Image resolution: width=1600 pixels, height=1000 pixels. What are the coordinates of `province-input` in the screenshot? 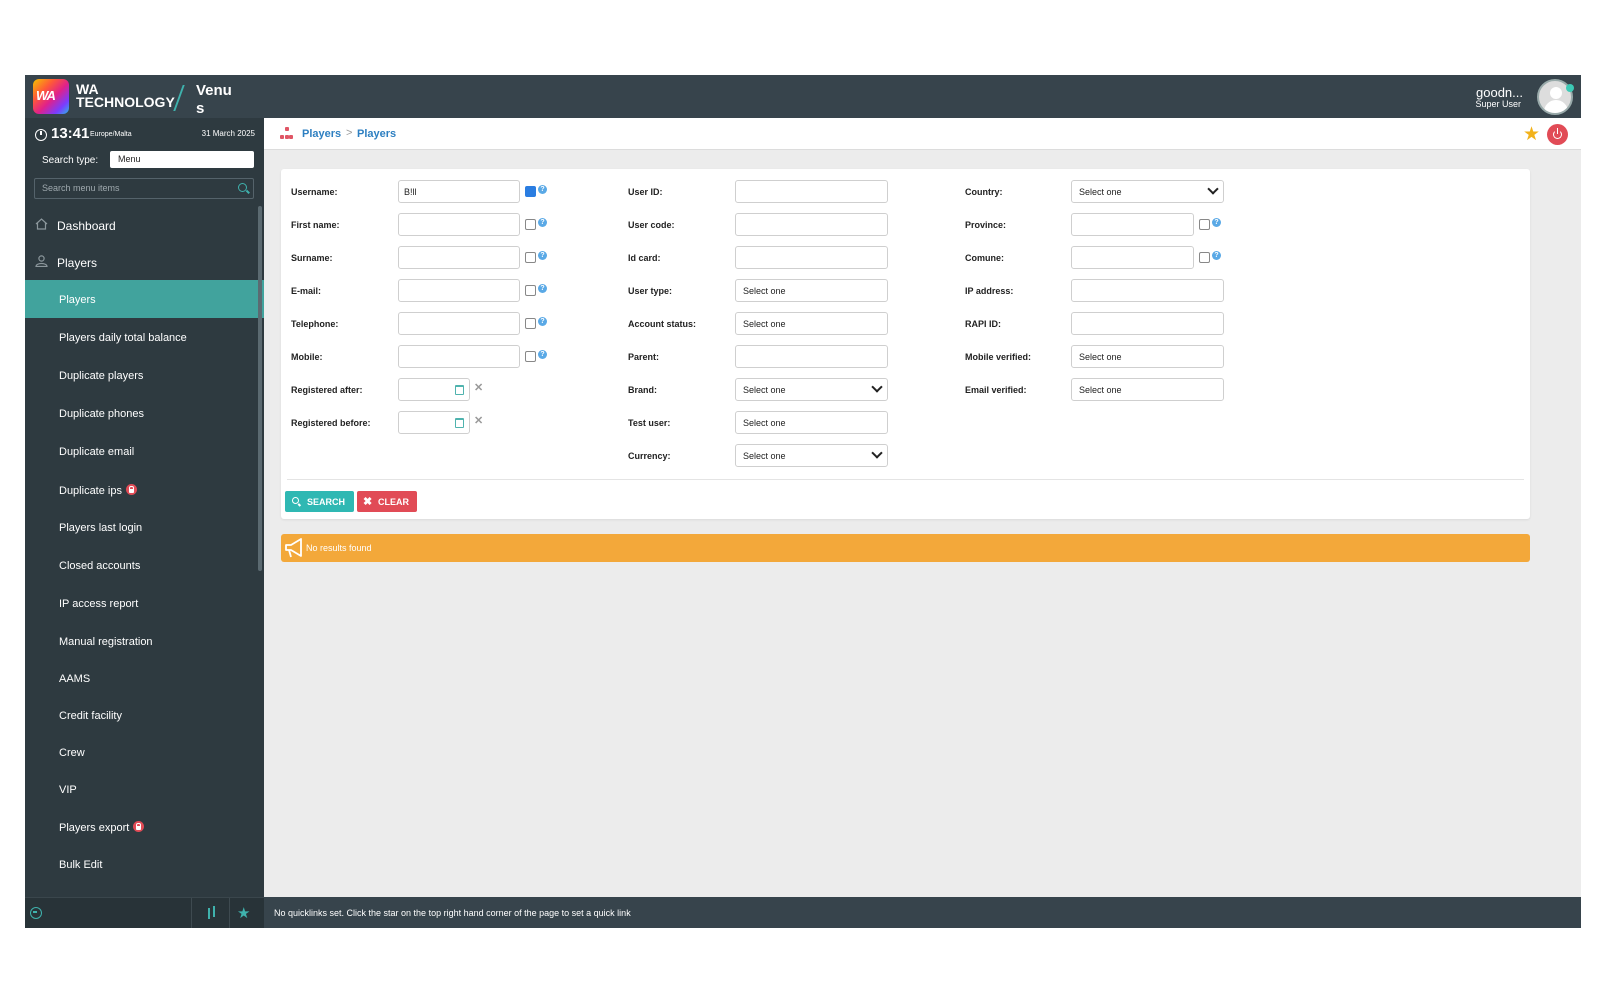 It's located at (1132, 224).